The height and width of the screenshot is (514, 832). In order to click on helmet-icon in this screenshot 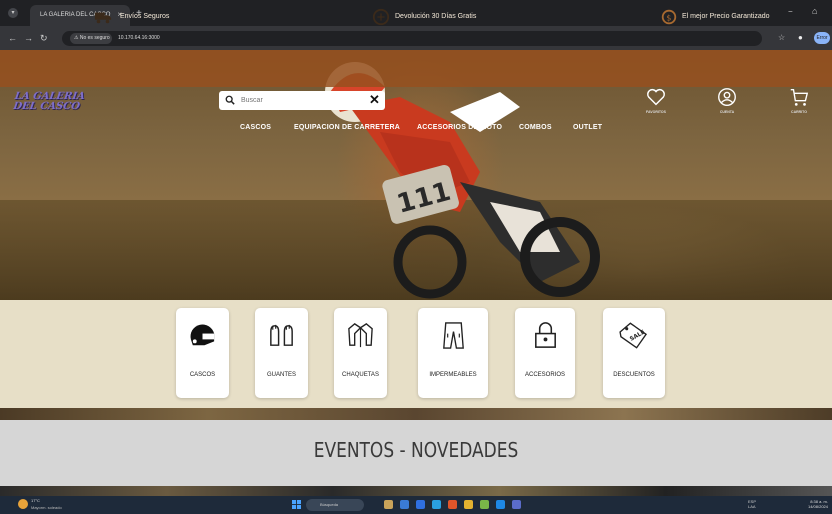, I will do `click(202, 335)`.